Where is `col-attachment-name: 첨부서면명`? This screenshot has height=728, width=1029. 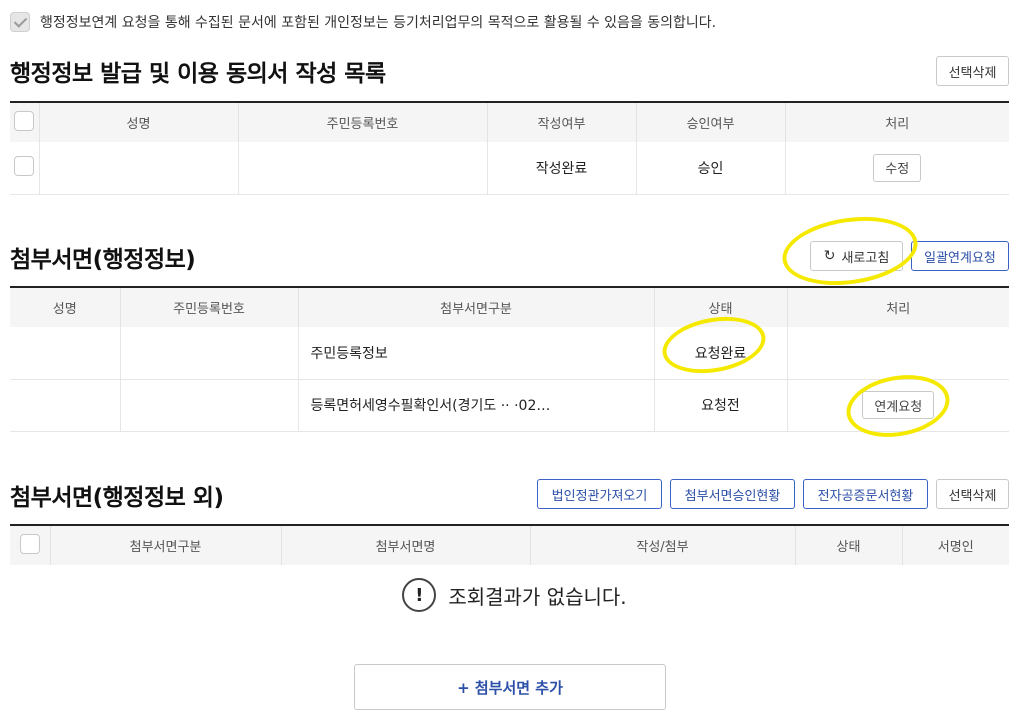 col-attachment-name: 첨부서면명 is located at coordinates (405, 545).